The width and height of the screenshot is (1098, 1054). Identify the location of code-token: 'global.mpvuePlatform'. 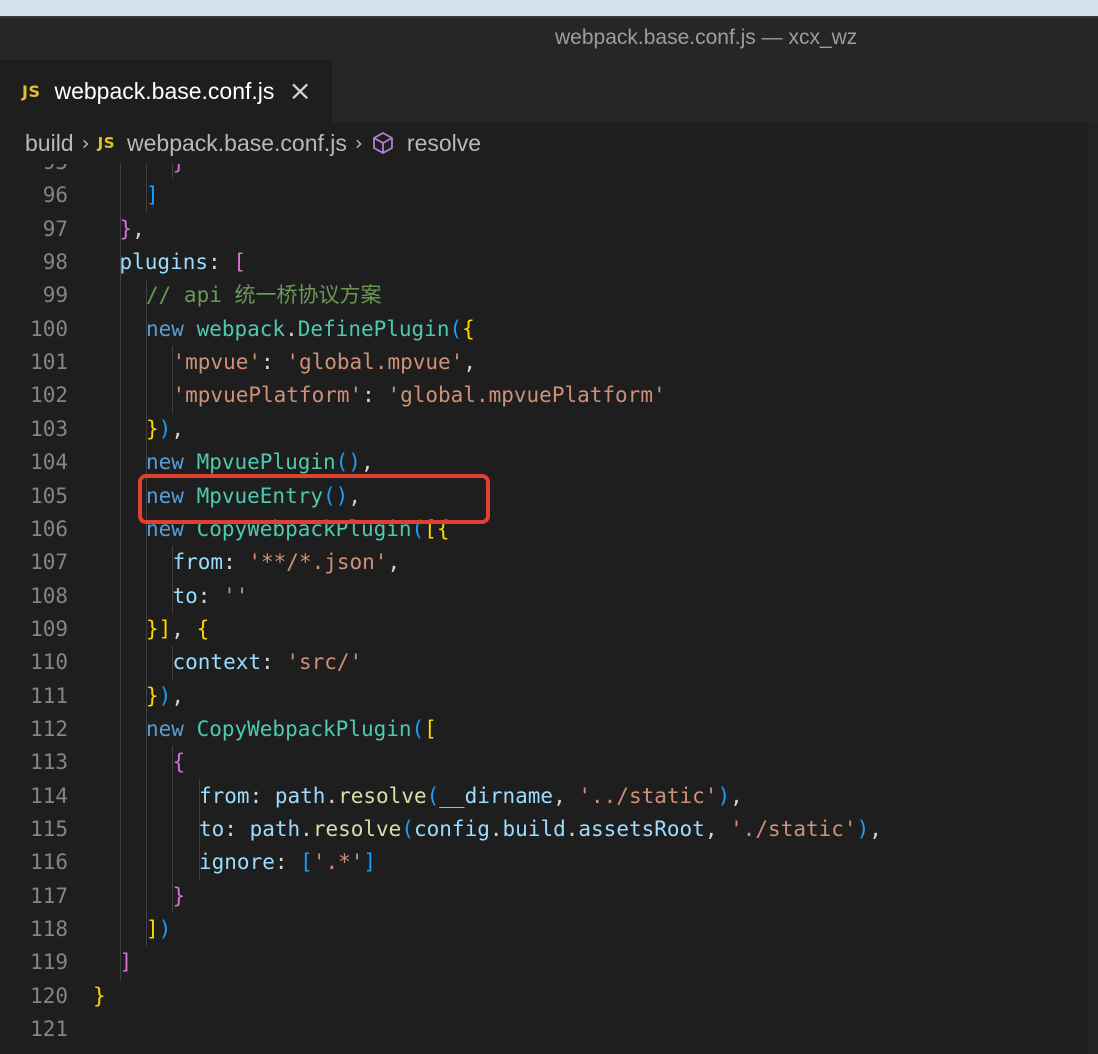
(526, 395).